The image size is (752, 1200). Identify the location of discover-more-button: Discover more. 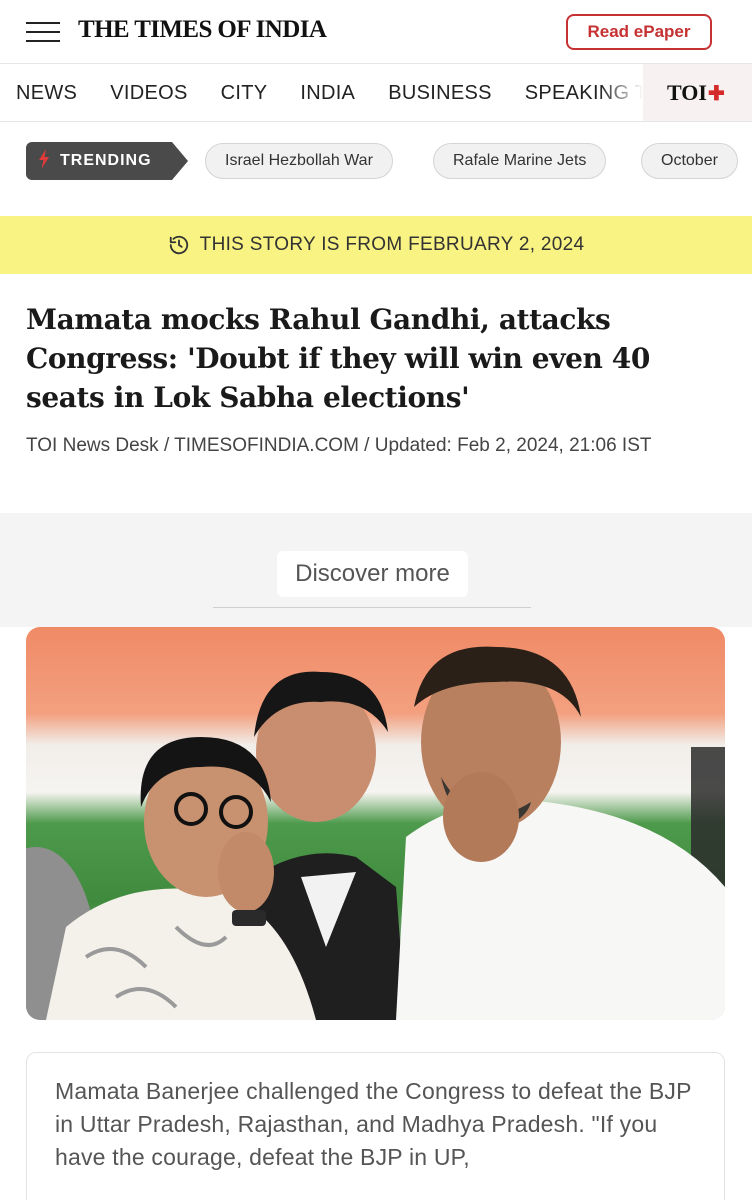
(372, 574).